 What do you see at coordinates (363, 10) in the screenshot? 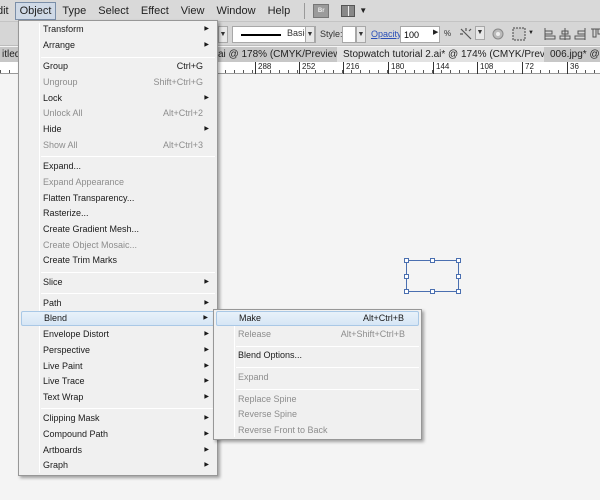
I see `workspace-dropdown-icon: ▼` at bounding box center [363, 10].